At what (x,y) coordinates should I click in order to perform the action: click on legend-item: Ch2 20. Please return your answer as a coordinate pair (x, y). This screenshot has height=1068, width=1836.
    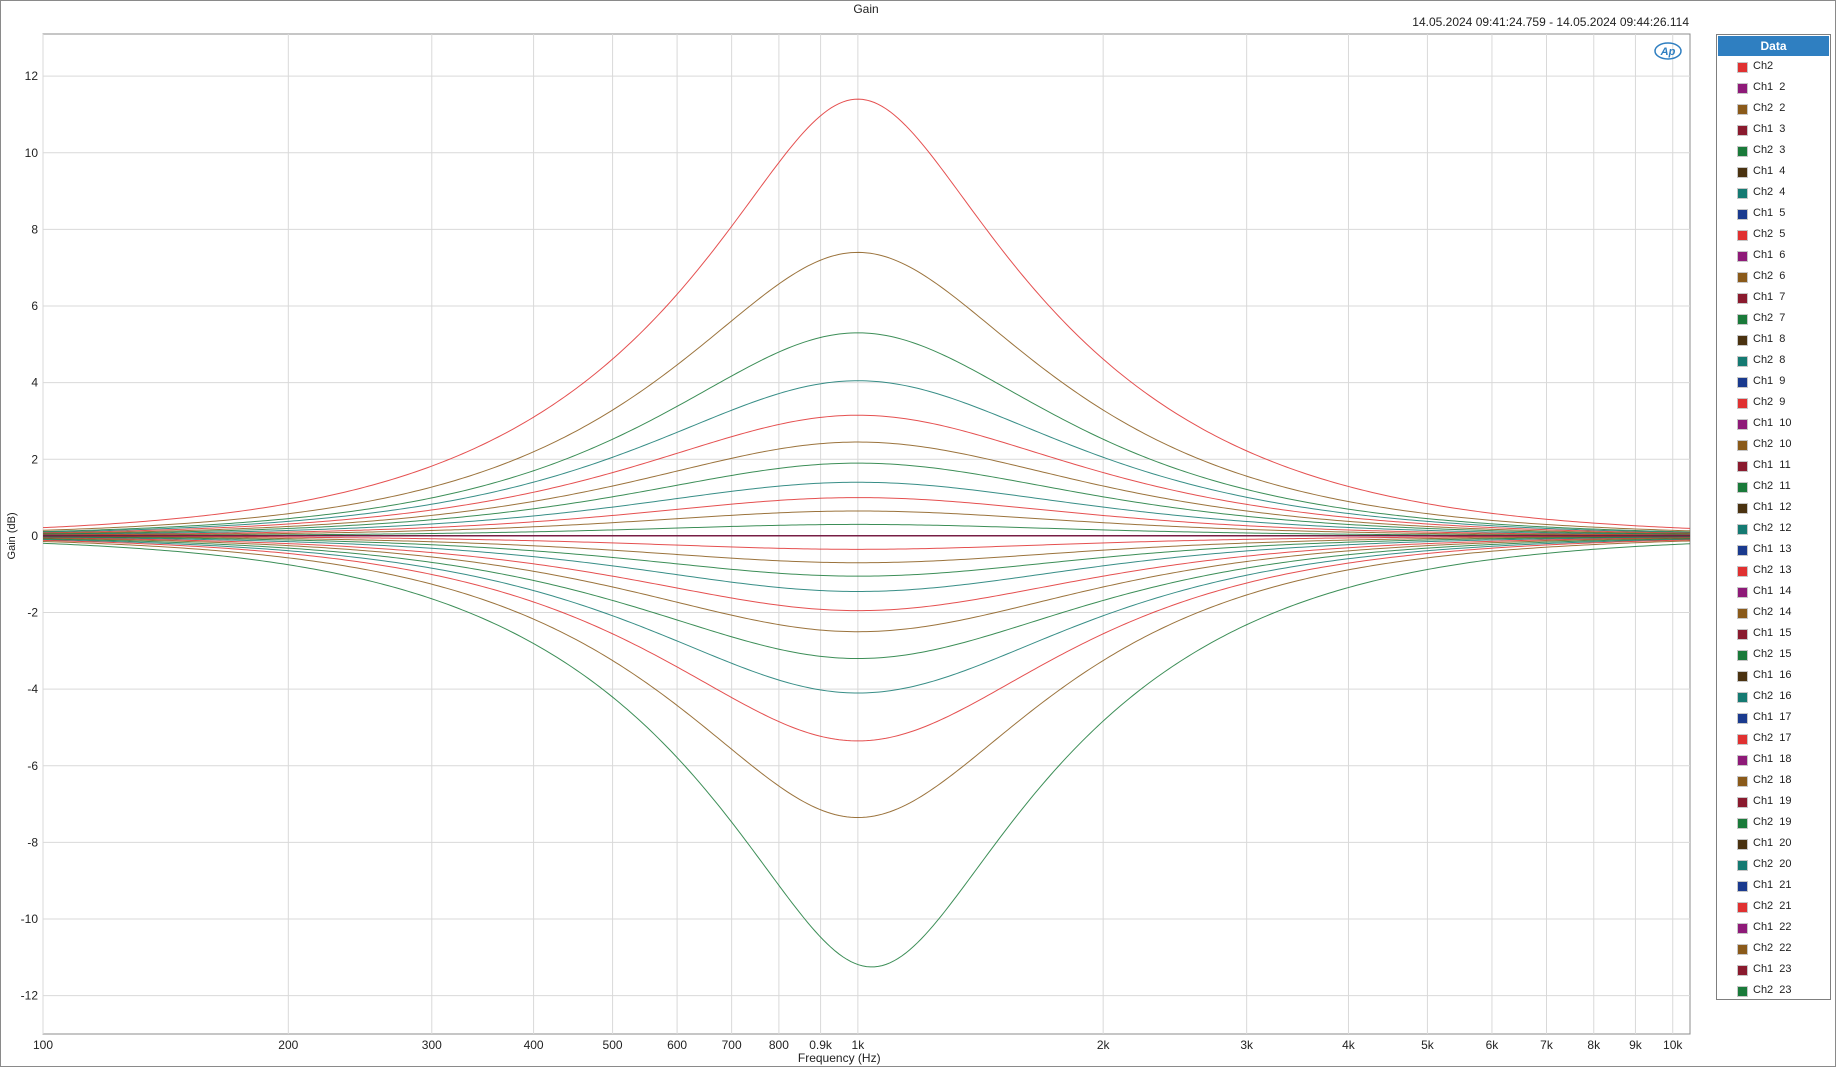
    Looking at the image, I should click on (1772, 865).